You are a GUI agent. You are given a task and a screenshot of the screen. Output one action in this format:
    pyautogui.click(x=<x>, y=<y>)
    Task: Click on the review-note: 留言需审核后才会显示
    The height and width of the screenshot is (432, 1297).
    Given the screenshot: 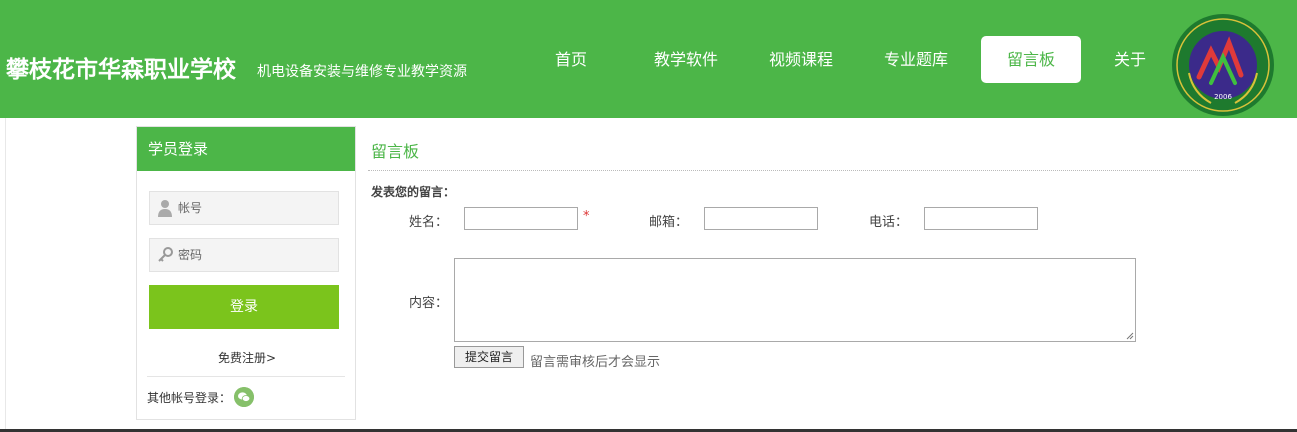 What is the action you would take?
    pyautogui.click(x=595, y=362)
    